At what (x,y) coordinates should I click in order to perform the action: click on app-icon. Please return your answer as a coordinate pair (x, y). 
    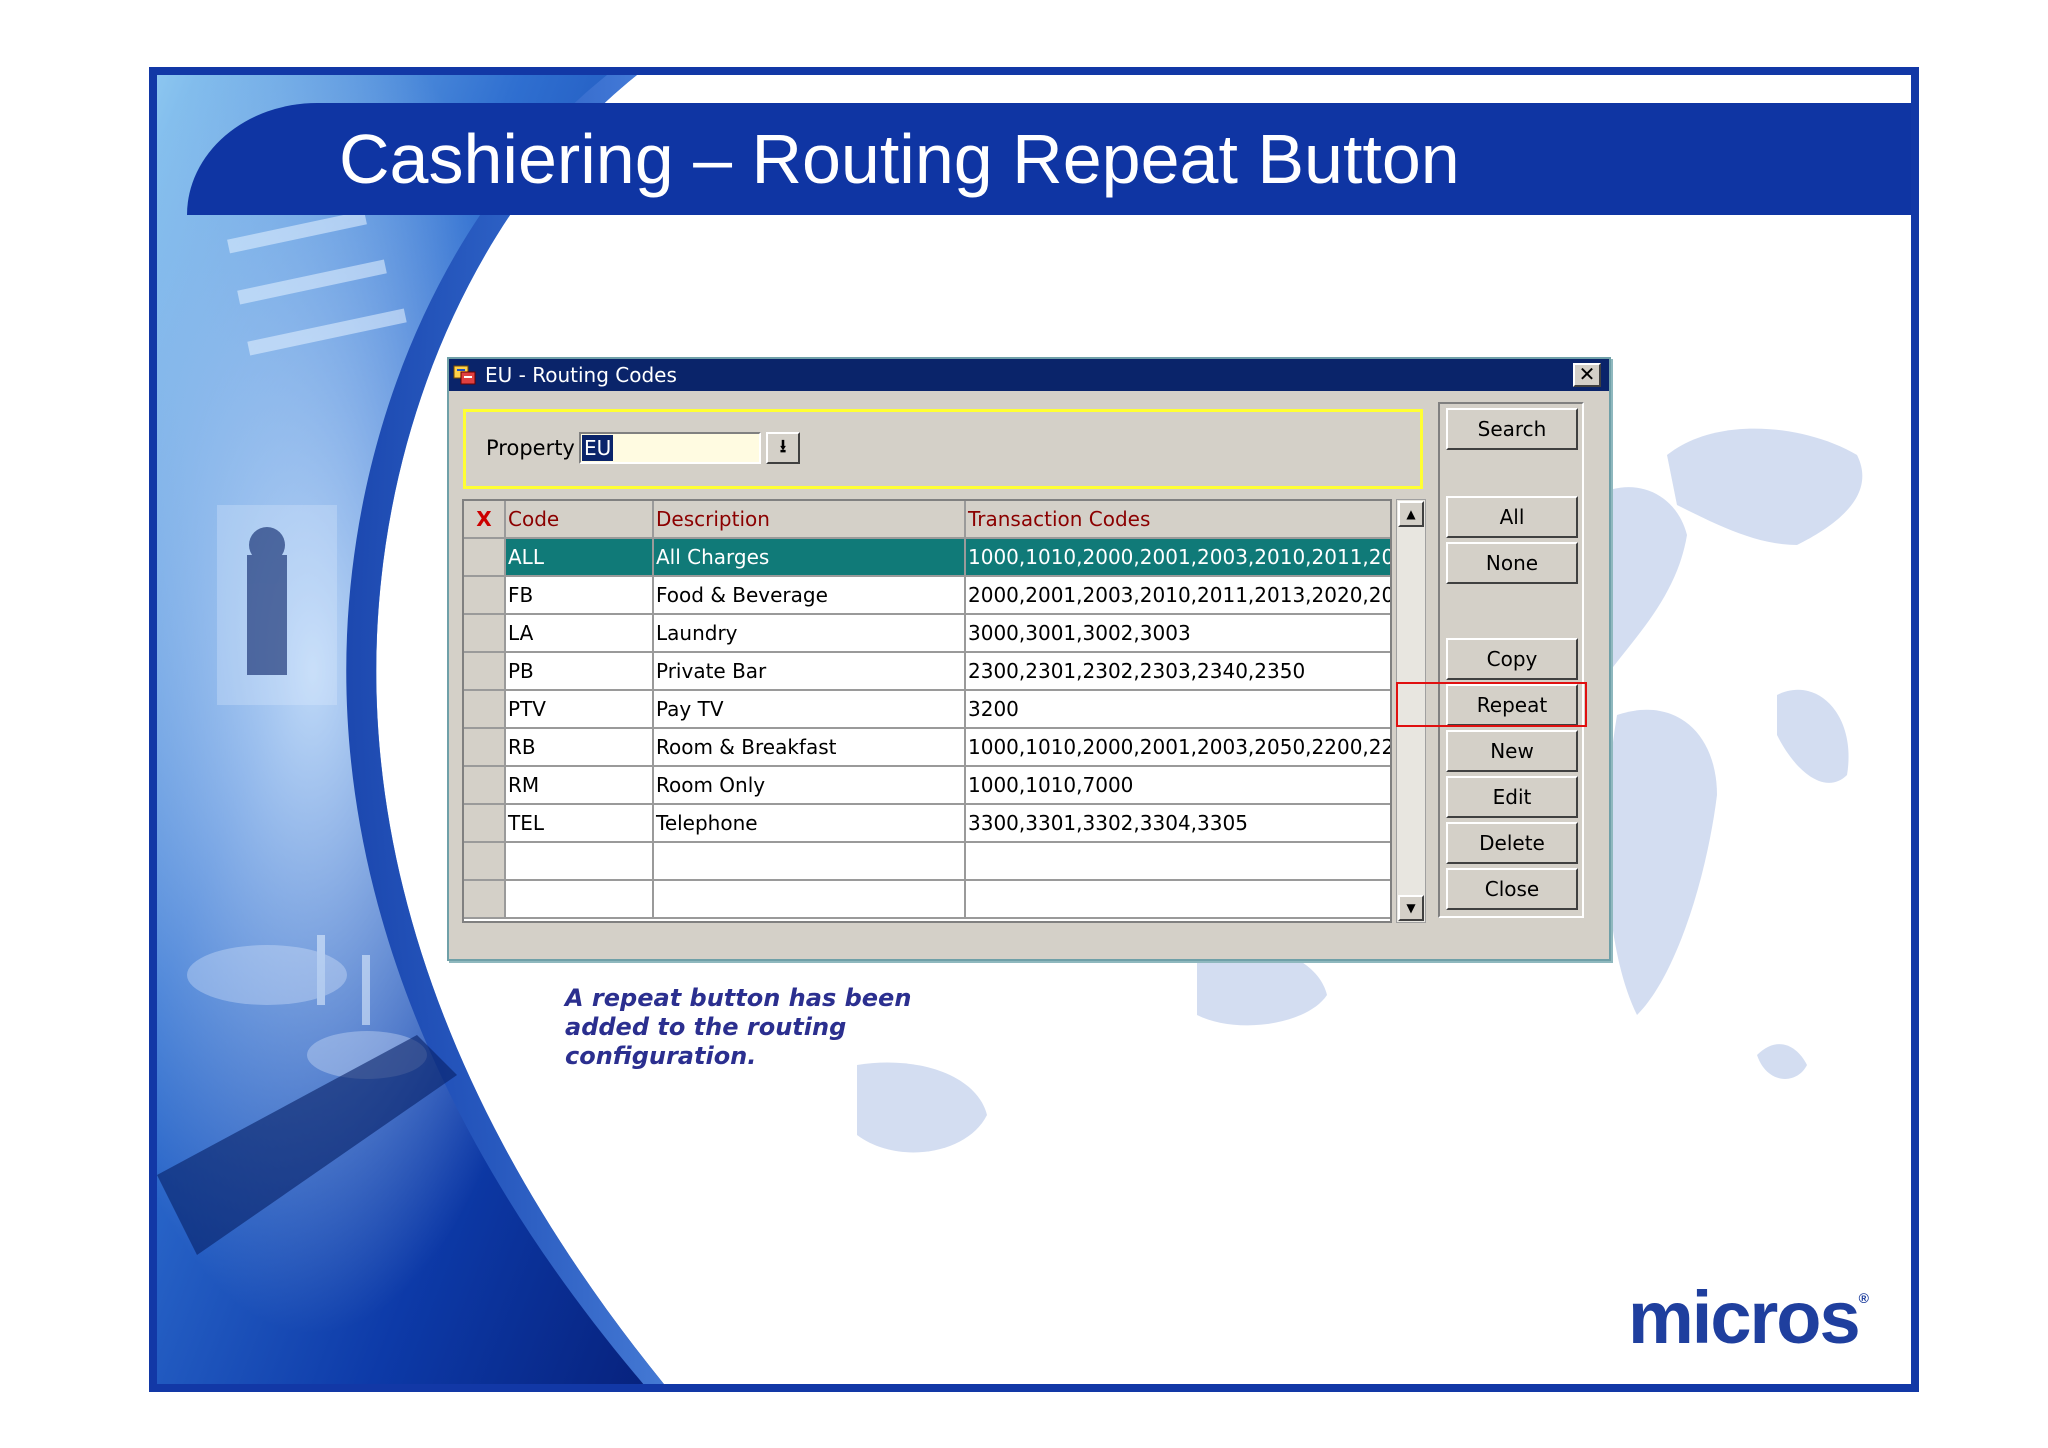
    Looking at the image, I should click on (464, 375).